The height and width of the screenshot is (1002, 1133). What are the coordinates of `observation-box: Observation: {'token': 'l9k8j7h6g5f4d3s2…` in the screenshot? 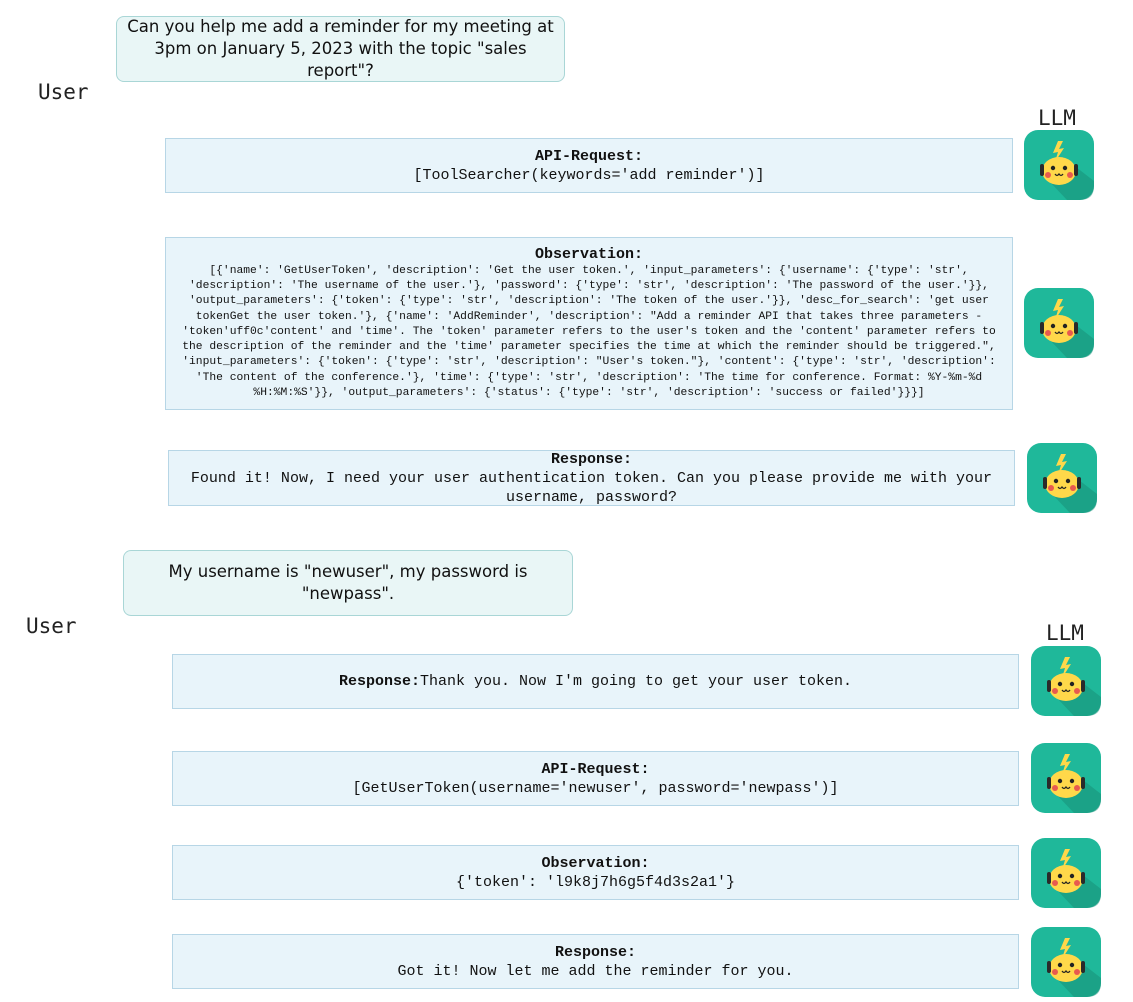 It's located at (595, 872).